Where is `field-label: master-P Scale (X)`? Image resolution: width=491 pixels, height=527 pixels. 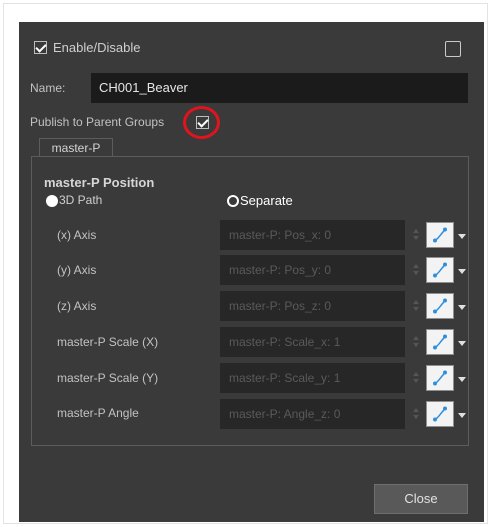 field-label: master-P Scale (X) is located at coordinates (108, 342).